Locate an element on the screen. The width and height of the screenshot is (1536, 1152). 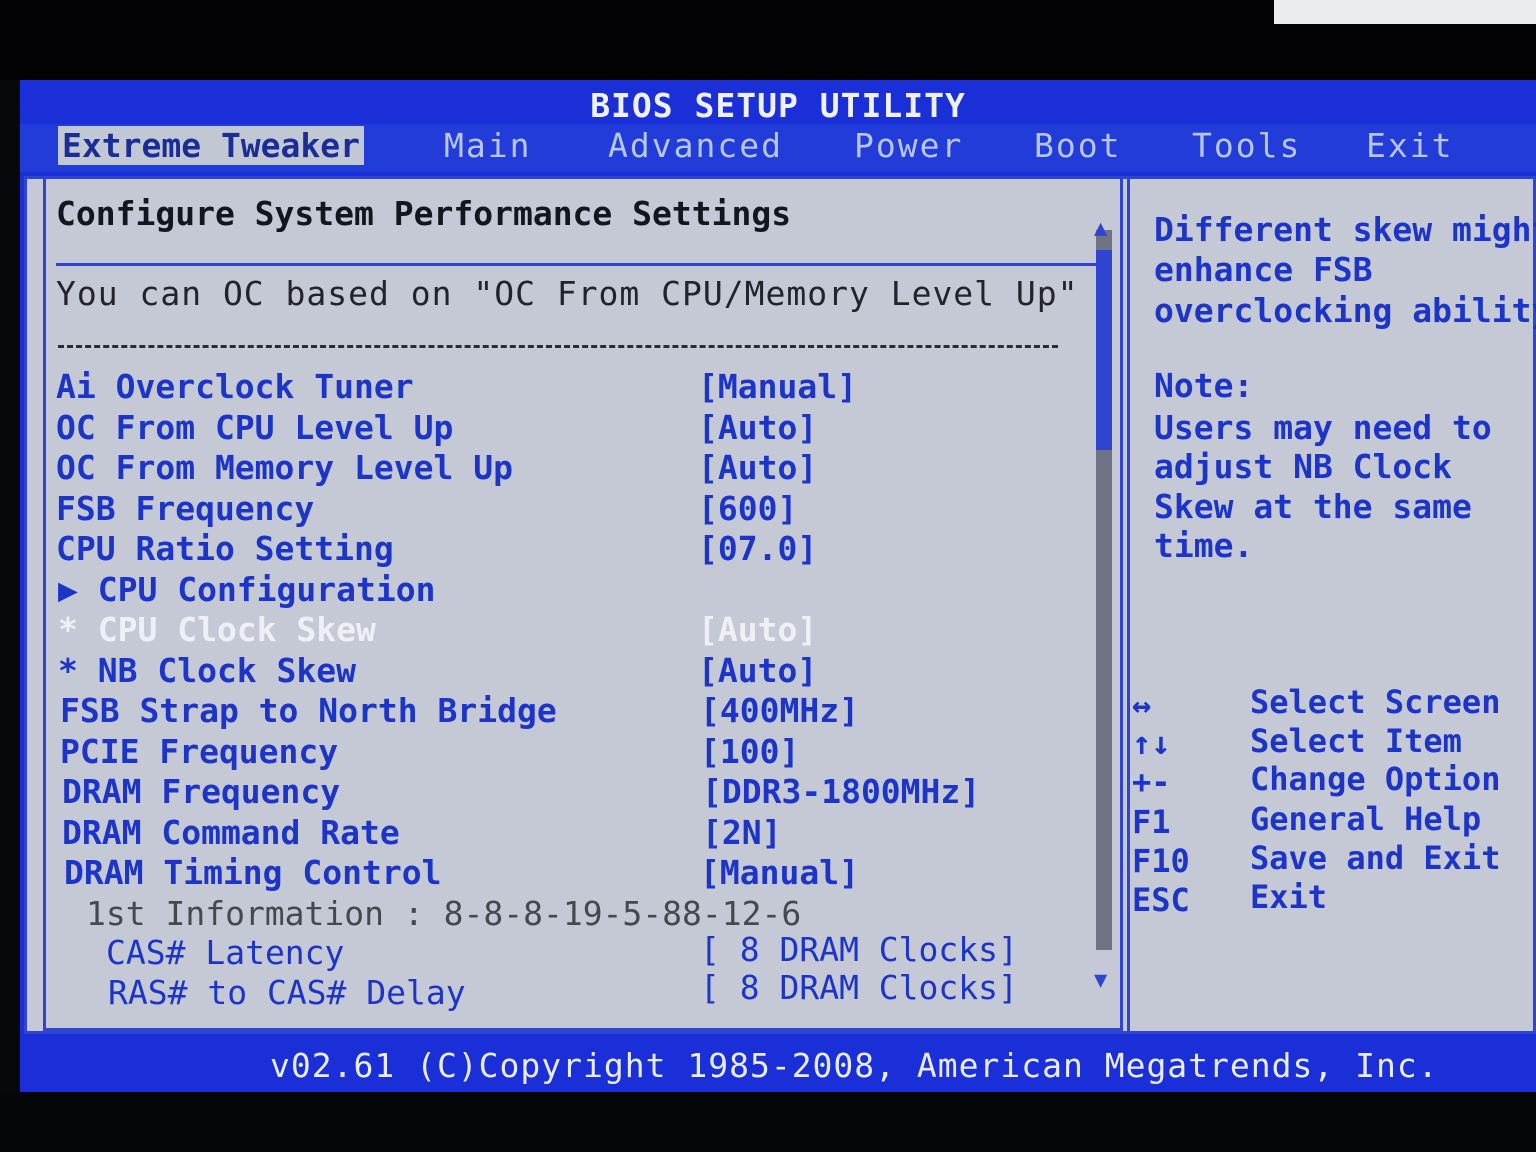
heading-divider is located at coordinates (576, 264).